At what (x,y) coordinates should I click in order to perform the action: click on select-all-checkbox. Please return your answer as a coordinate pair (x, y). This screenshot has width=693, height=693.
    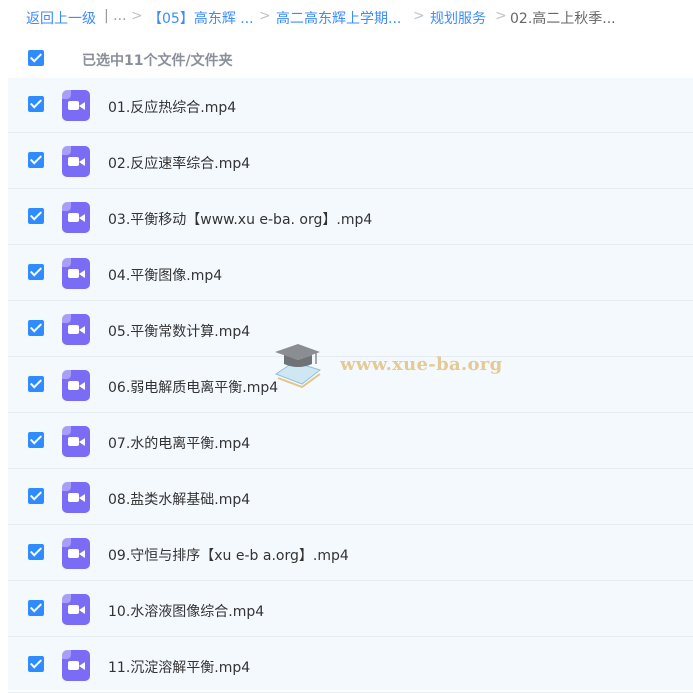
    Looking at the image, I should click on (36, 58).